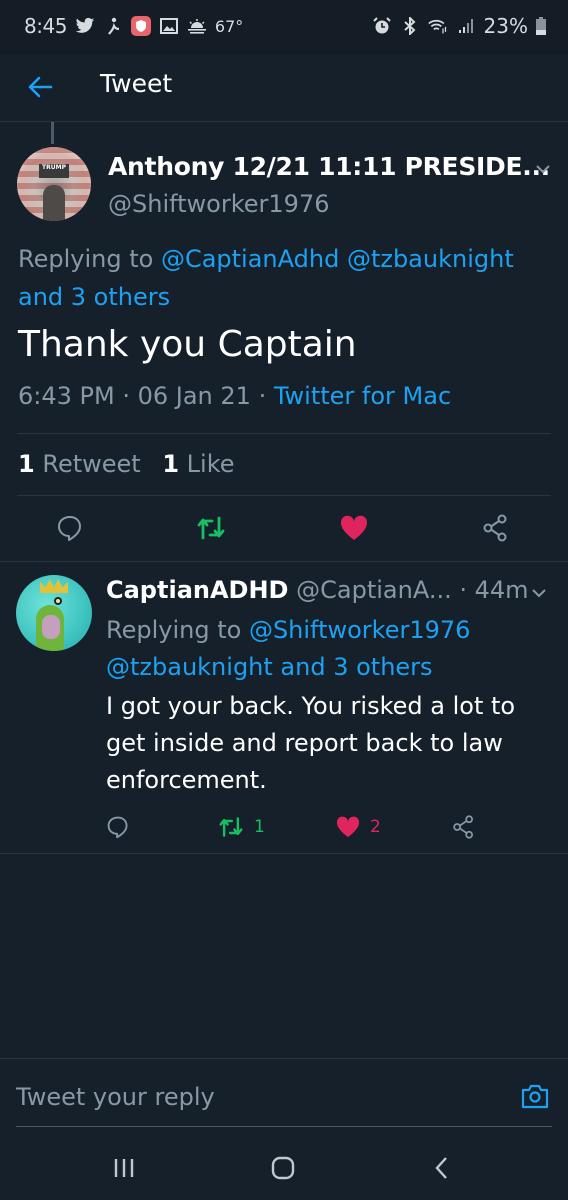  I want to click on replying-mentions-link: @CaptianAdhd @tzbauknight, so click(337, 259).